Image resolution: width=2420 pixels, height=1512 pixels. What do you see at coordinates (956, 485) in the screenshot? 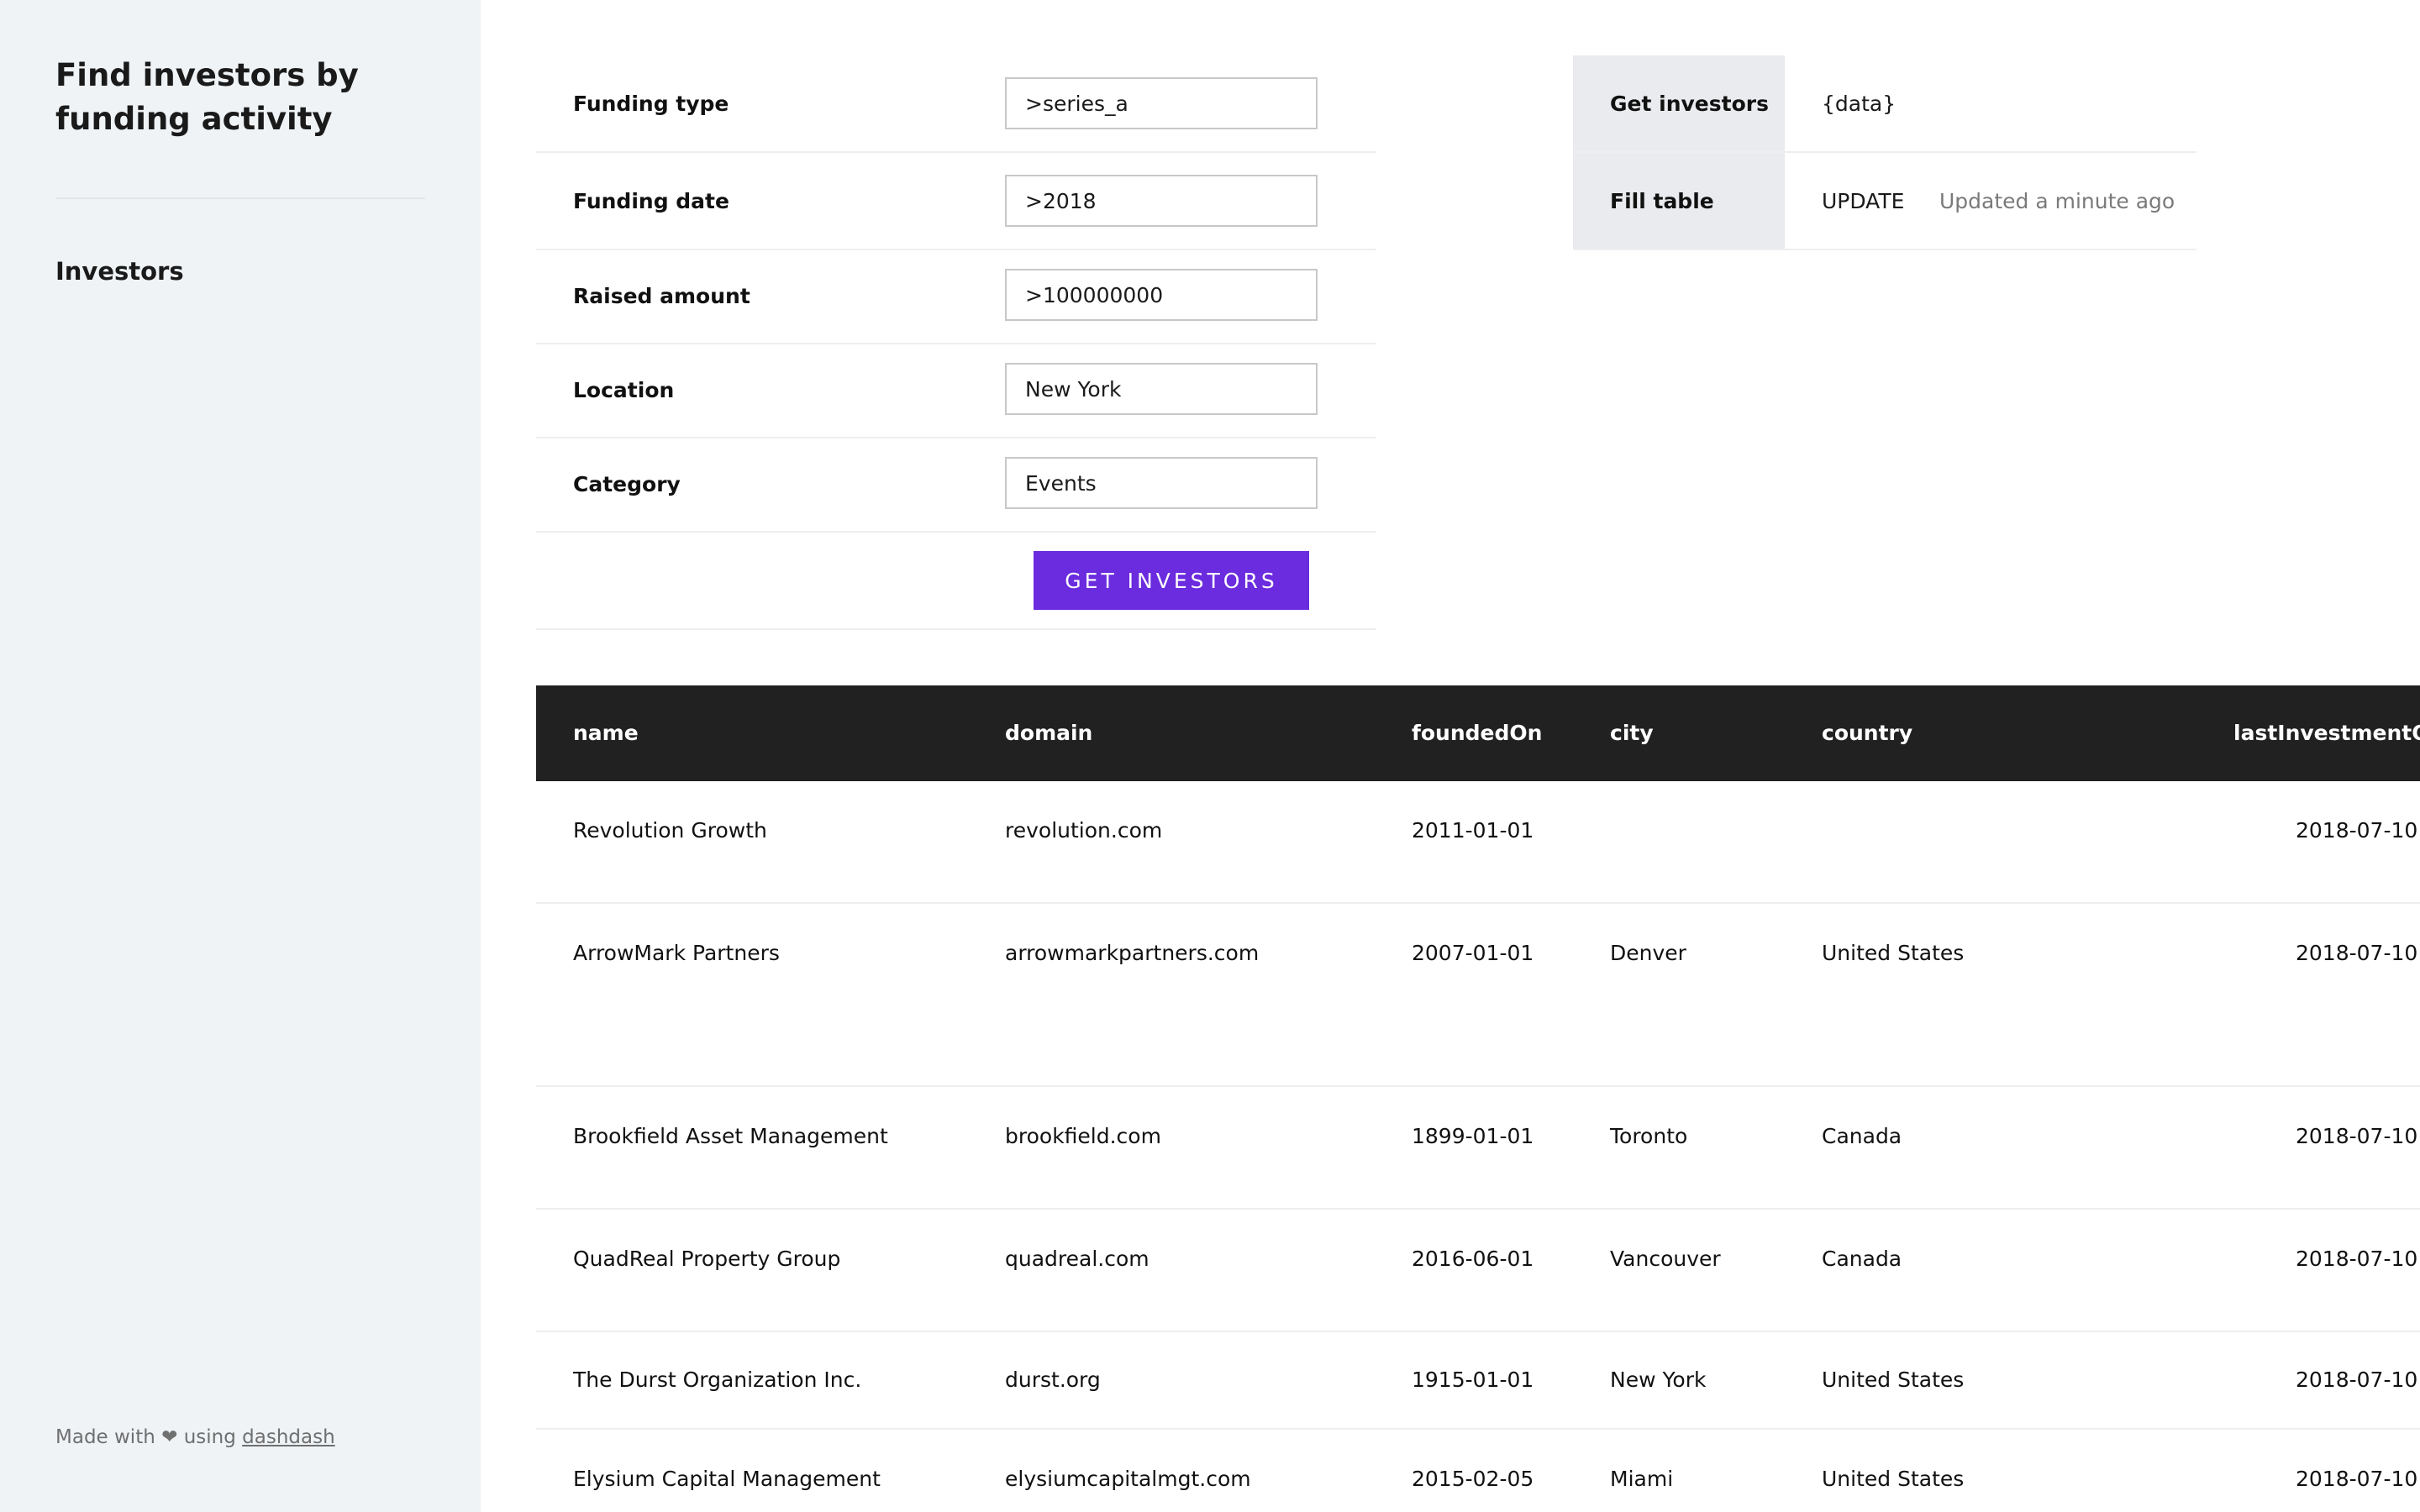
I see `form-row-category: Category` at bounding box center [956, 485].